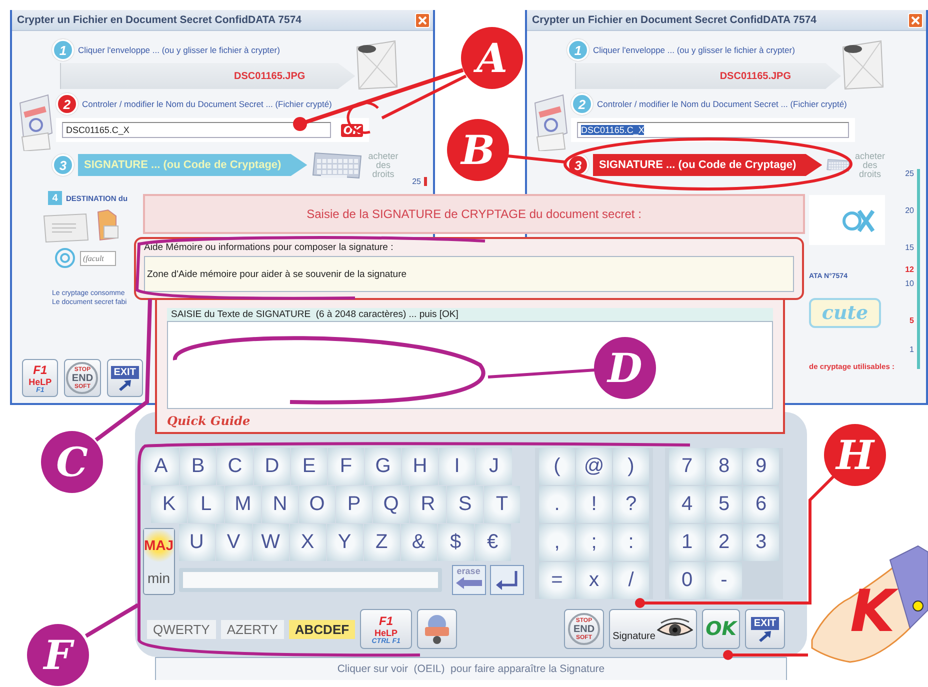 Image resolution: width=928 pixels, height=687 pixels. I want to click on keyboard-key: V, so click(234, 542).